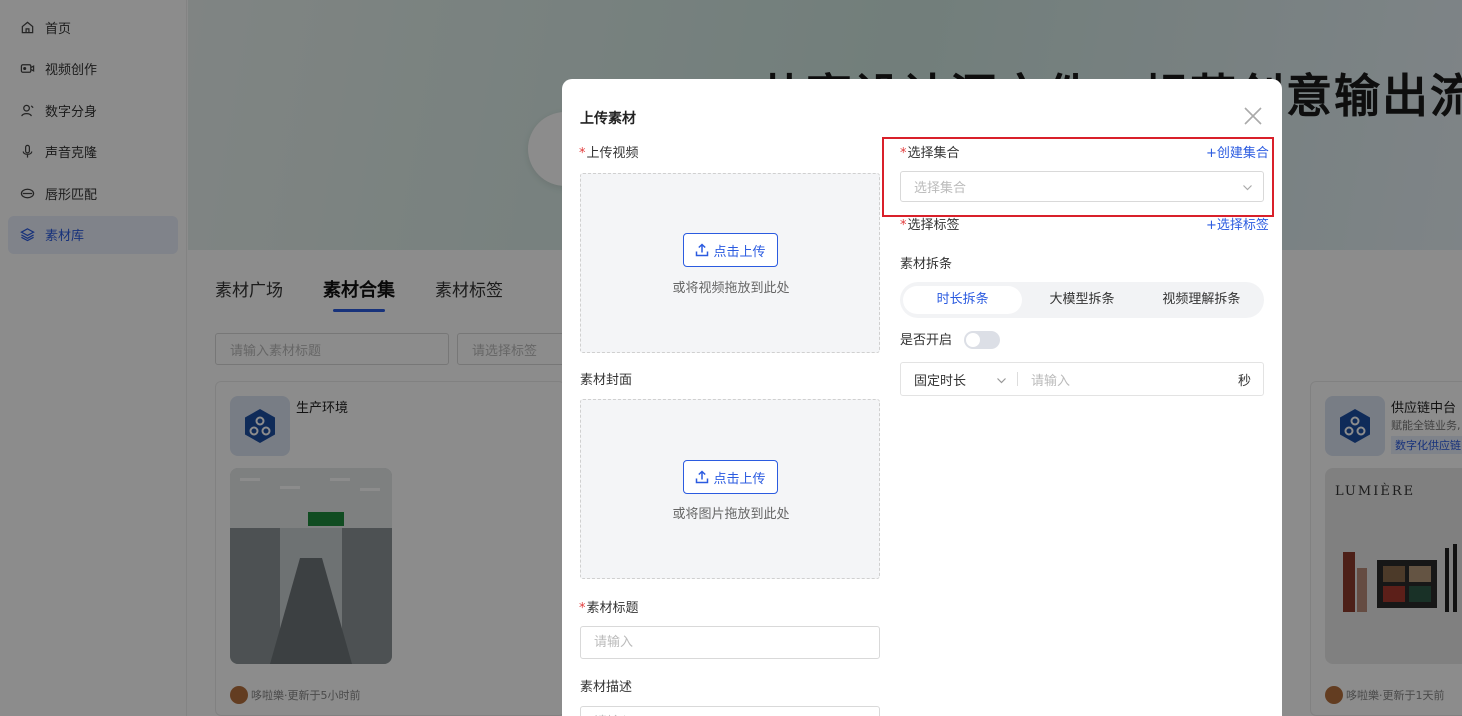 The image size is (1462, 716). I want to click on material-title-label: *素材标题, so click(609, 608).